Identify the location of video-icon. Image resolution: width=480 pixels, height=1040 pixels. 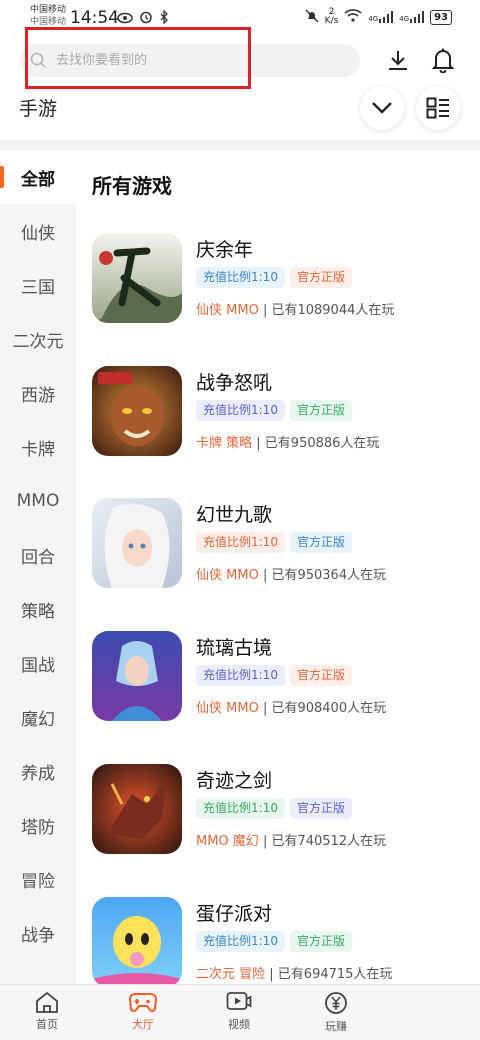
(239, 1001).